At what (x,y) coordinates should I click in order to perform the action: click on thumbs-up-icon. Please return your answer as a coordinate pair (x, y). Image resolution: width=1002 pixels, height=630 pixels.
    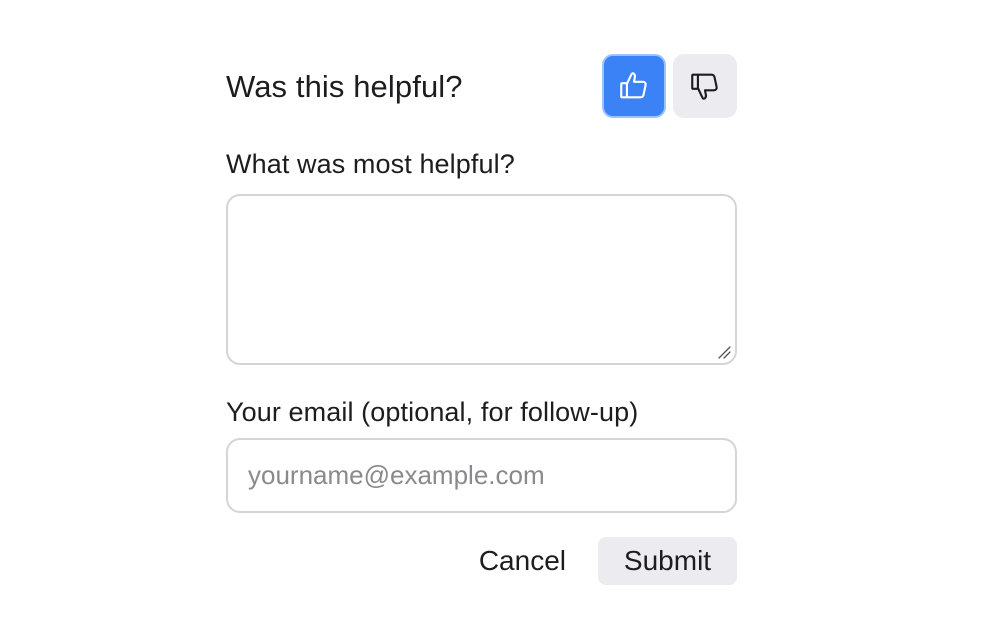
    Looking at the image, I should click on (633, 85).